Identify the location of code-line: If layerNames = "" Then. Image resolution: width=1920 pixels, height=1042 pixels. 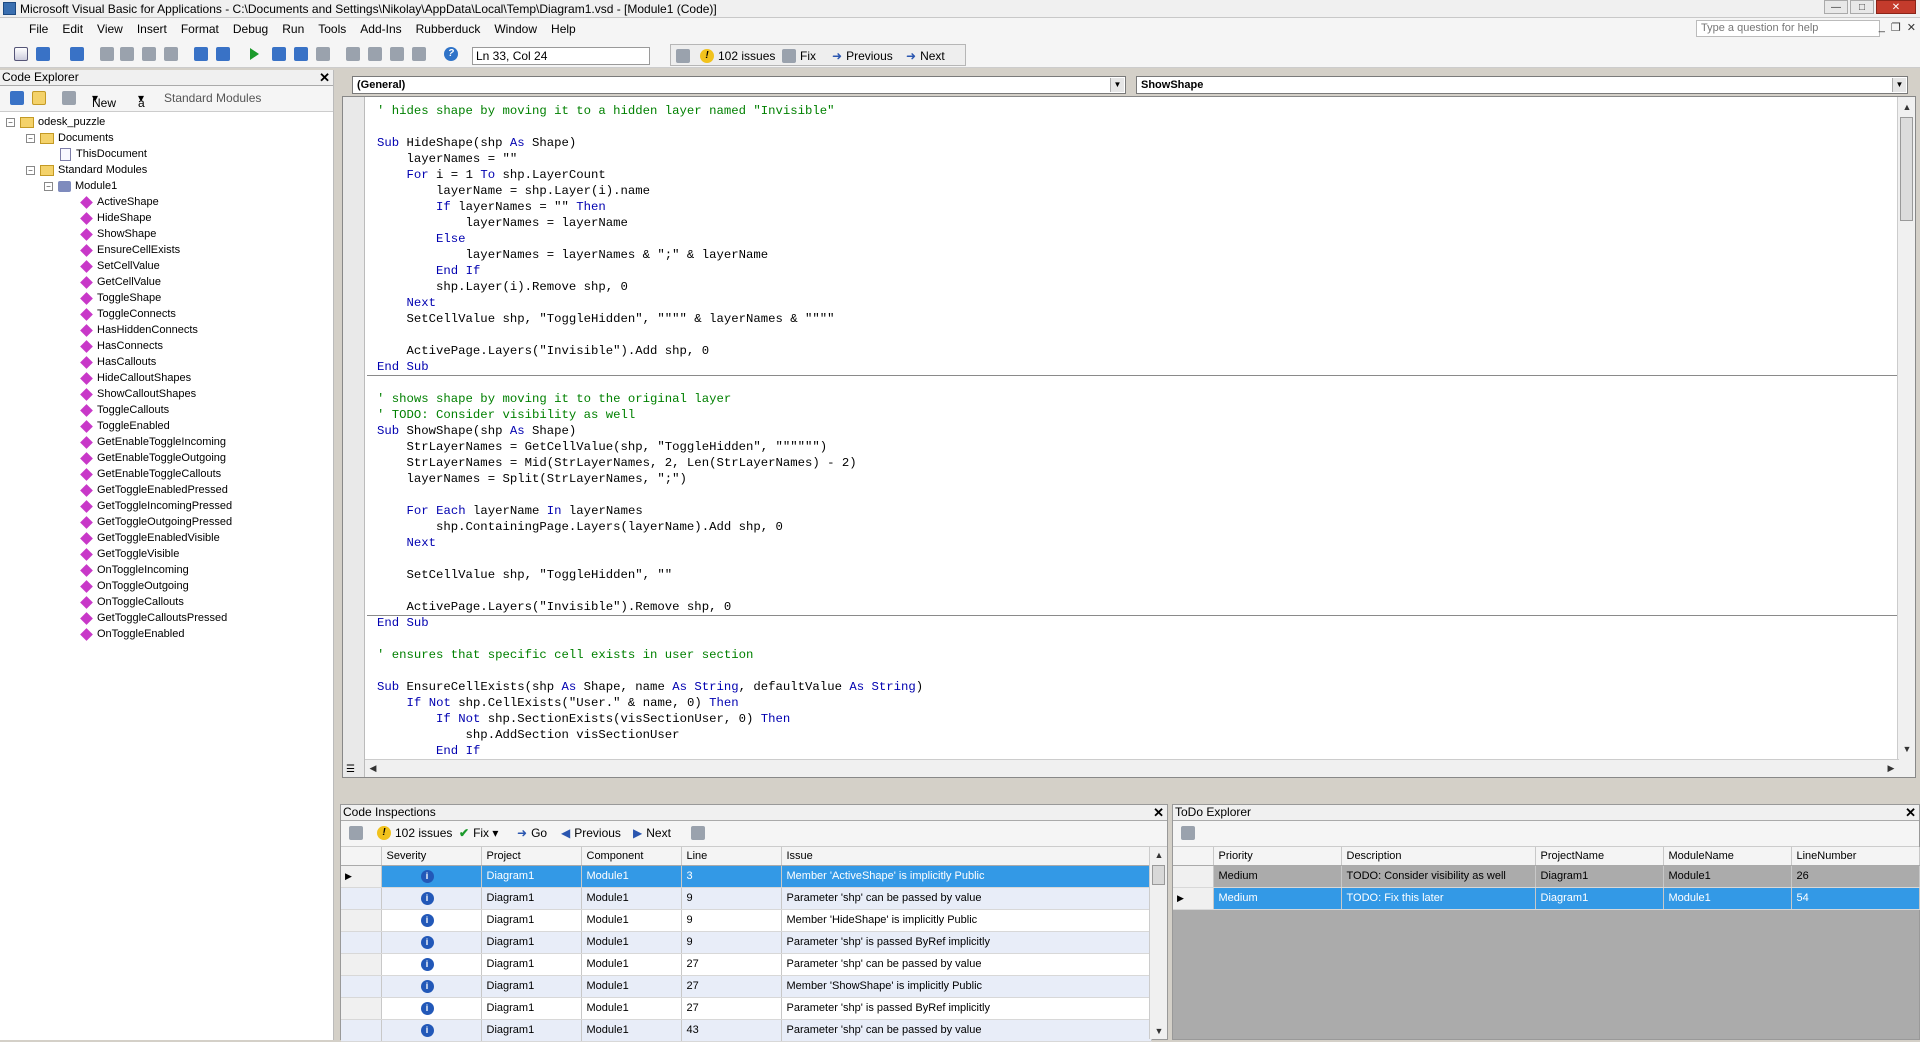
(650, 207).